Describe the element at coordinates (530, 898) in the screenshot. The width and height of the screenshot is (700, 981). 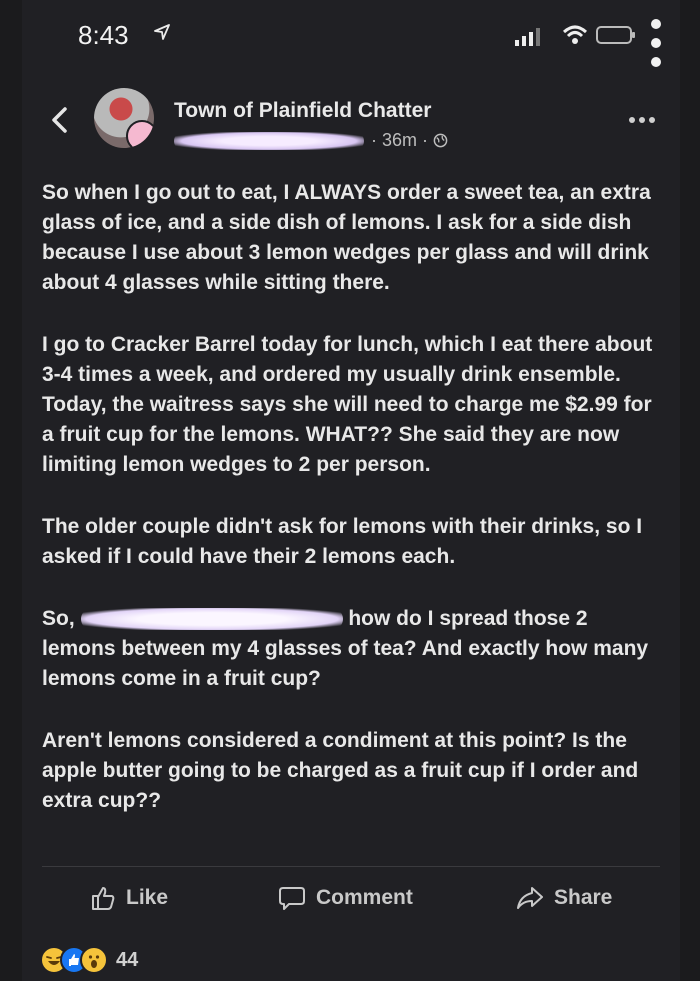
I see `share-arrow-icon` at that location.